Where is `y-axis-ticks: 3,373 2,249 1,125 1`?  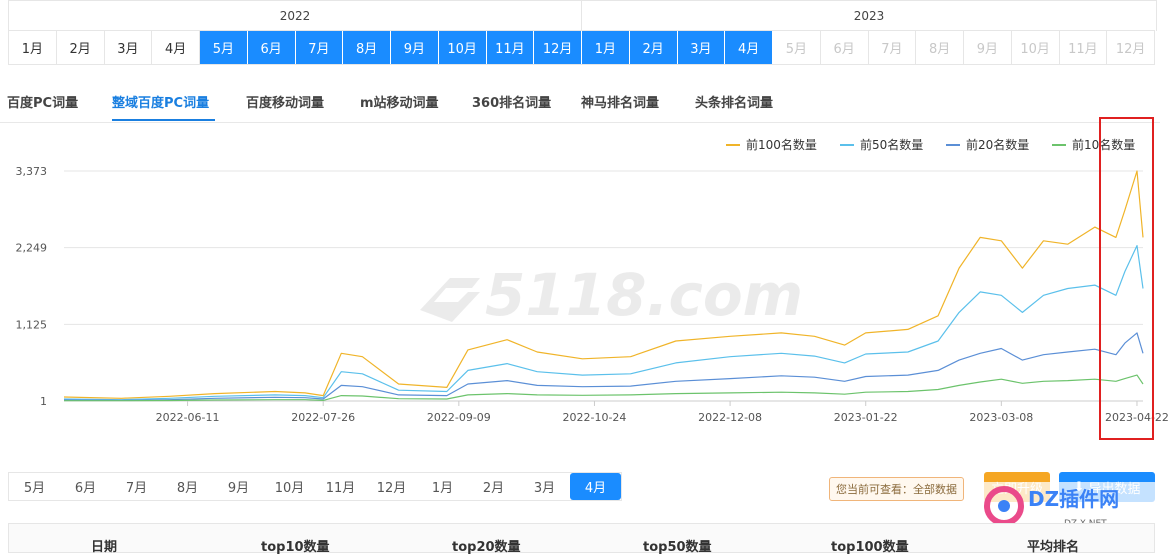 y-axis-ticks: 3,373 2,249 1,125 1 is located at coordinates (32, 286).